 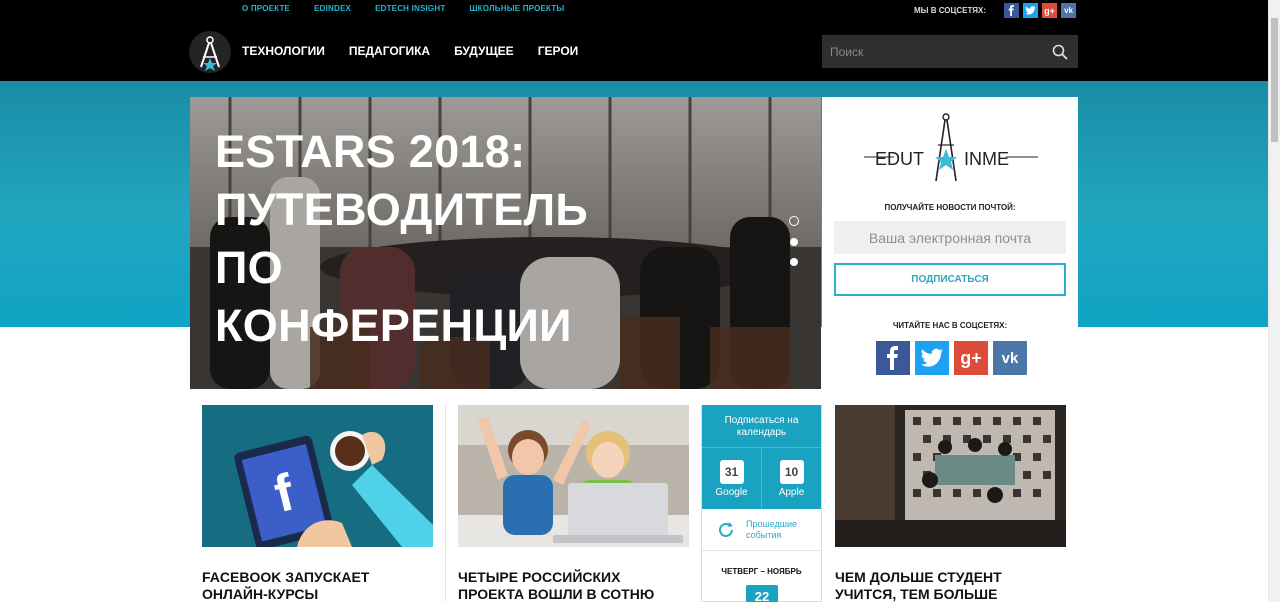 I want to click on twitter-large-icon, so click(x=932, y=358).